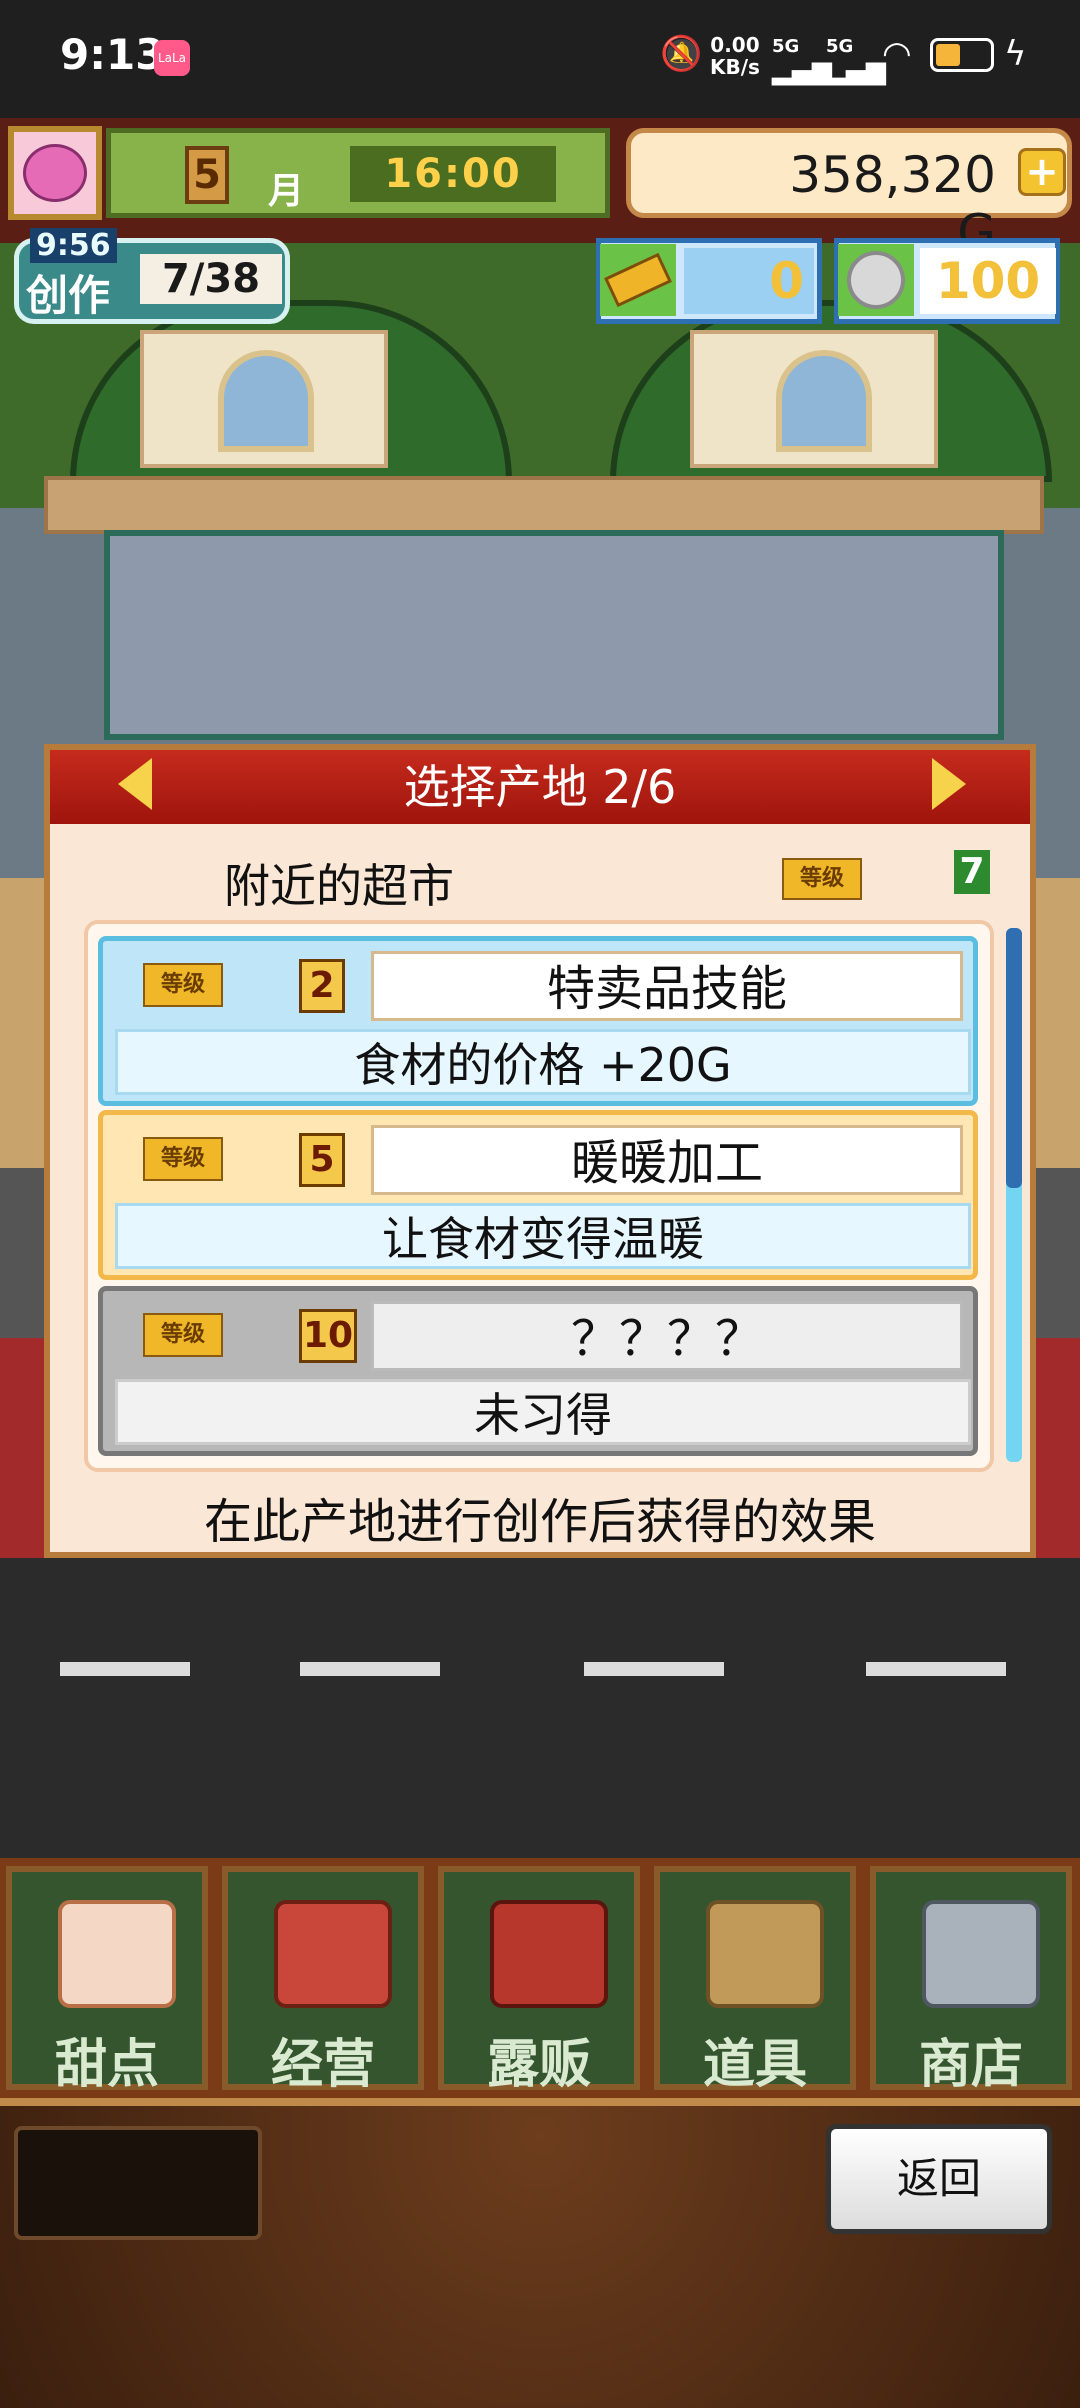 The height and width of the screenshot is (2408, 1080). I want to click on origin-level-tag: 等级, so click(822, 879).